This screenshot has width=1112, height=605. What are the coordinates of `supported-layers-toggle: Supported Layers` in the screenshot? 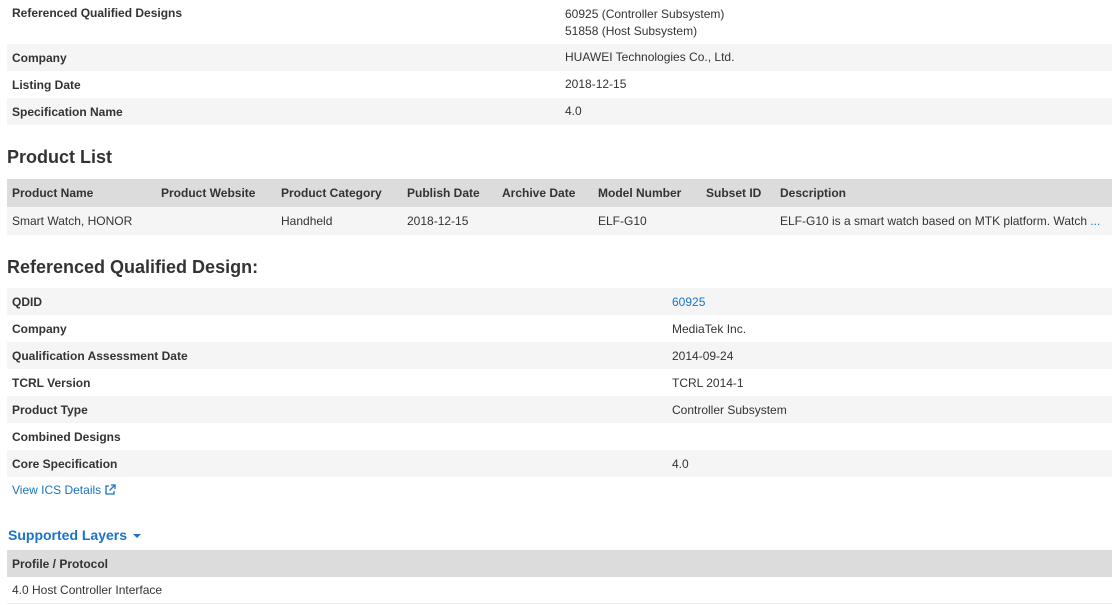 It's located at (75, 535).